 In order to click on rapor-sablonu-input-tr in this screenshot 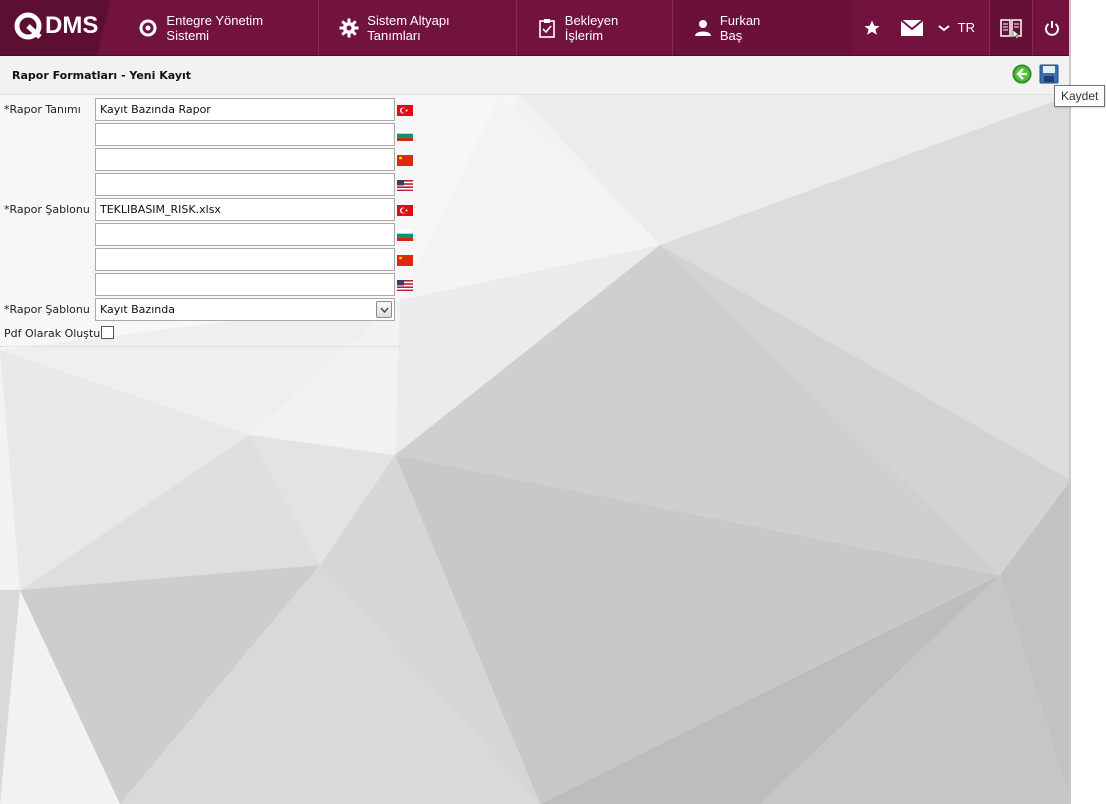, I will do `click(245, 209)`.